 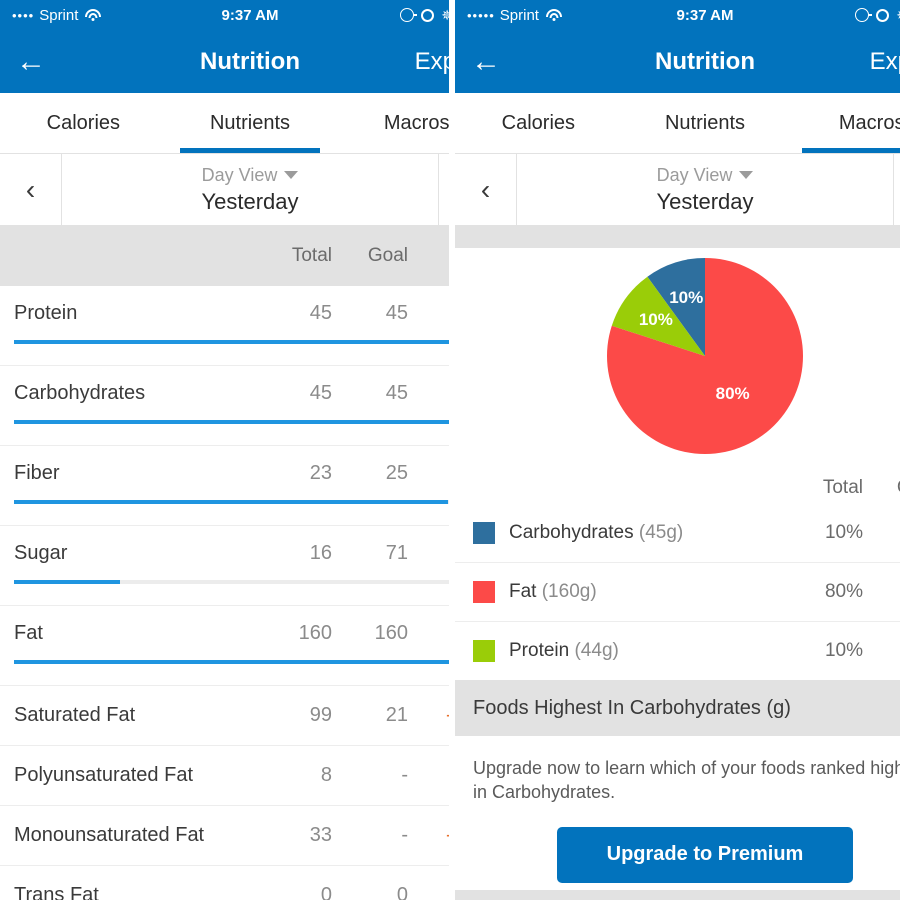 I want to click on legend-grams: (45g), so click(x=661, y=532).